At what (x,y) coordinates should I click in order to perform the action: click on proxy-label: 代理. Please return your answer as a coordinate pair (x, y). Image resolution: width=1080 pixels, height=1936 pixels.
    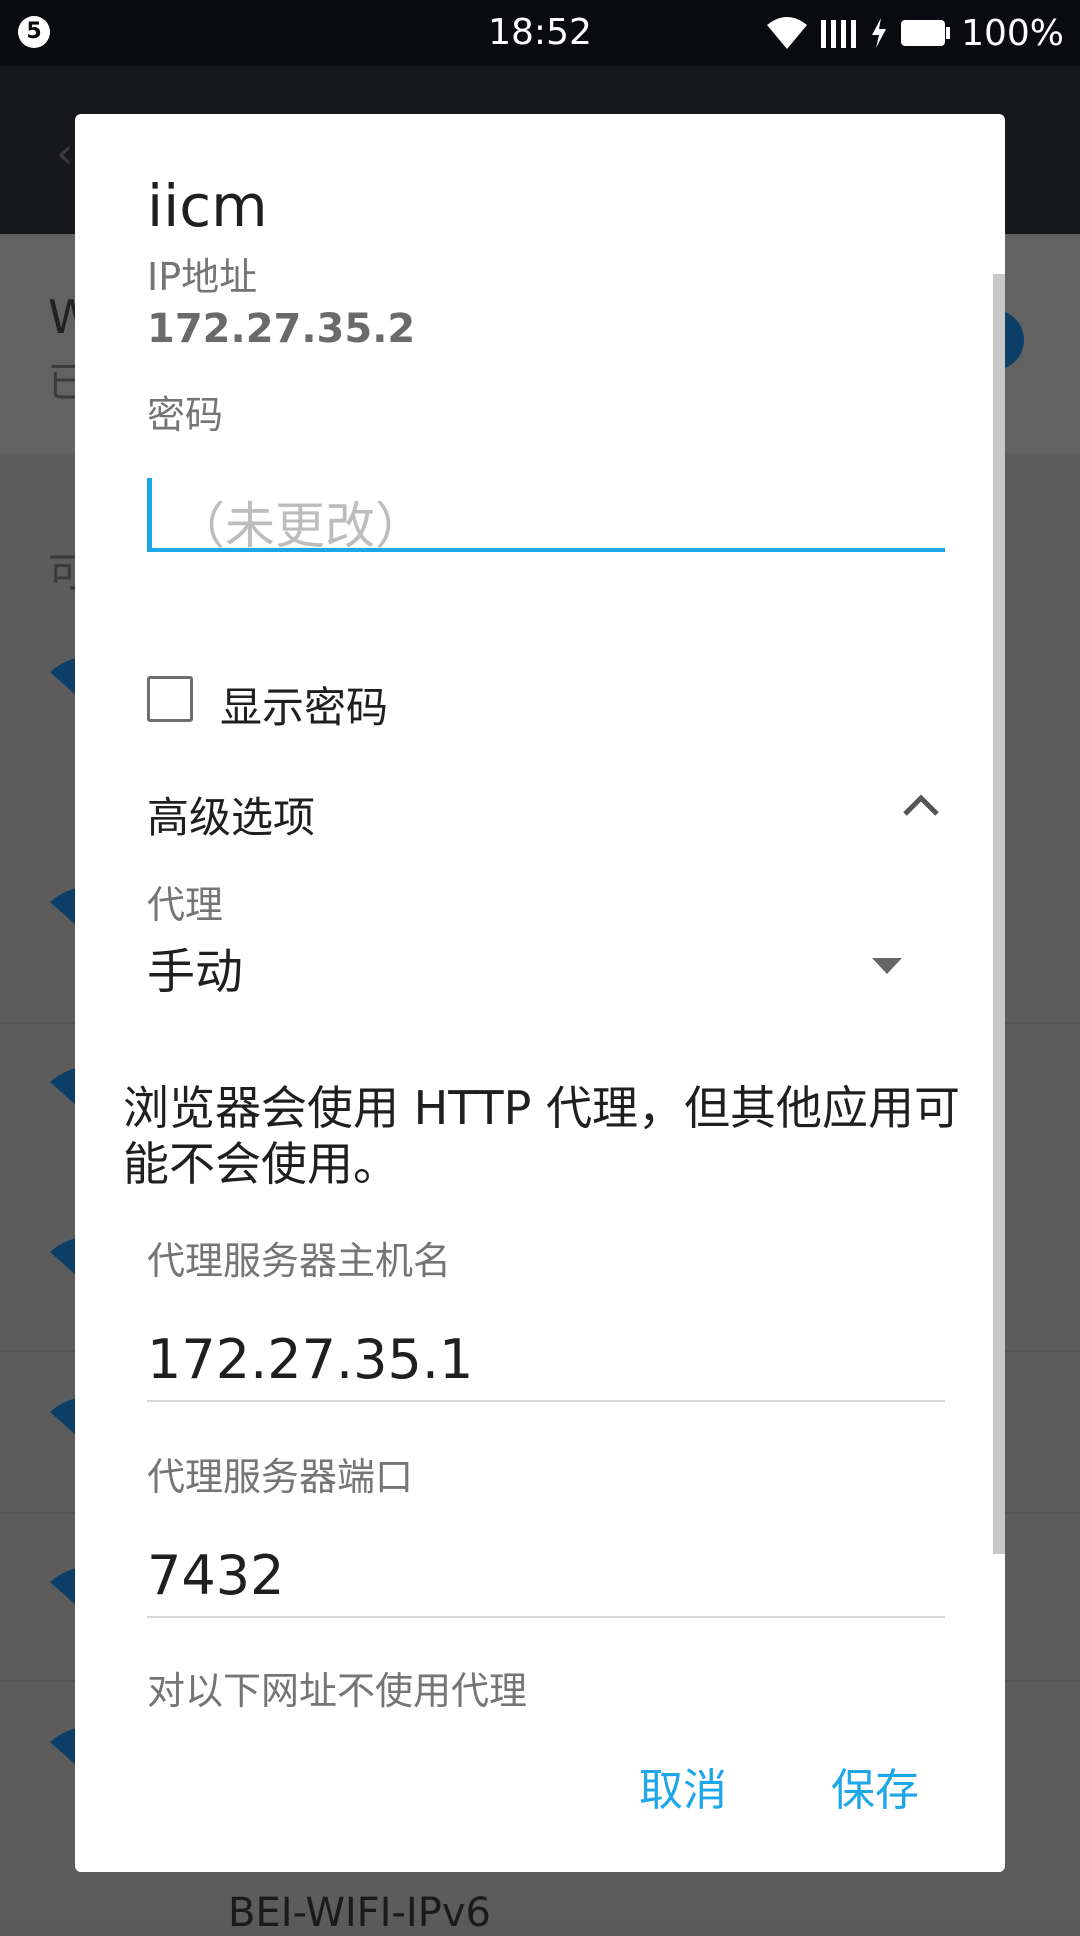
    Looking at the image, I should click on (185, 905).